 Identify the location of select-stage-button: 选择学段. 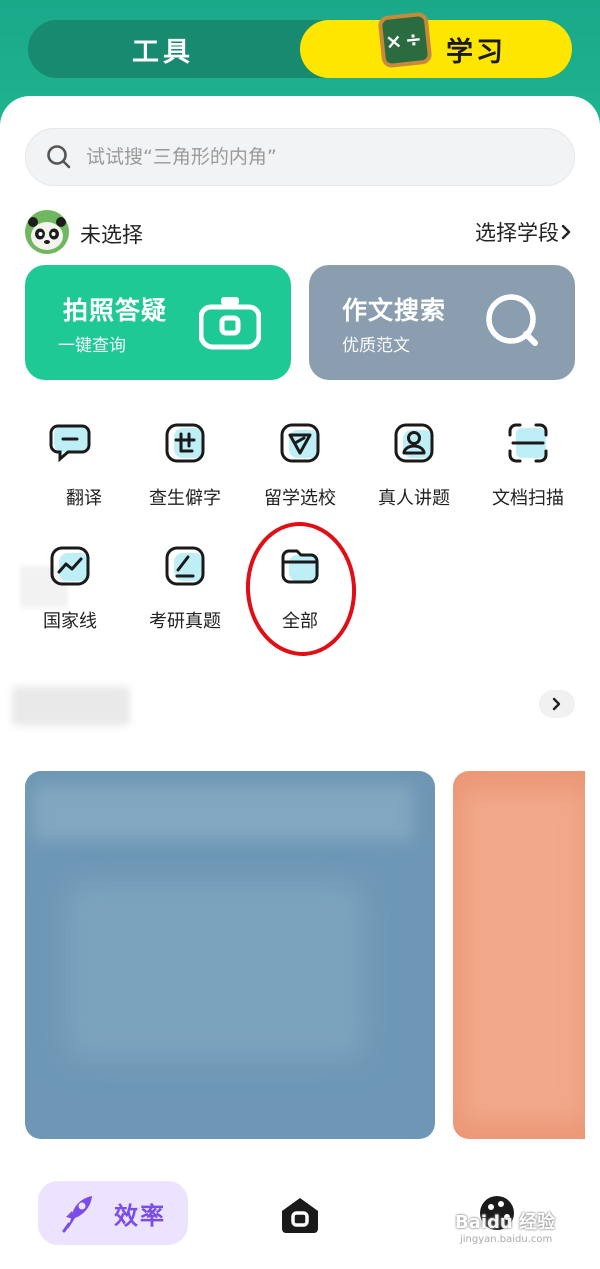
(524, 232).